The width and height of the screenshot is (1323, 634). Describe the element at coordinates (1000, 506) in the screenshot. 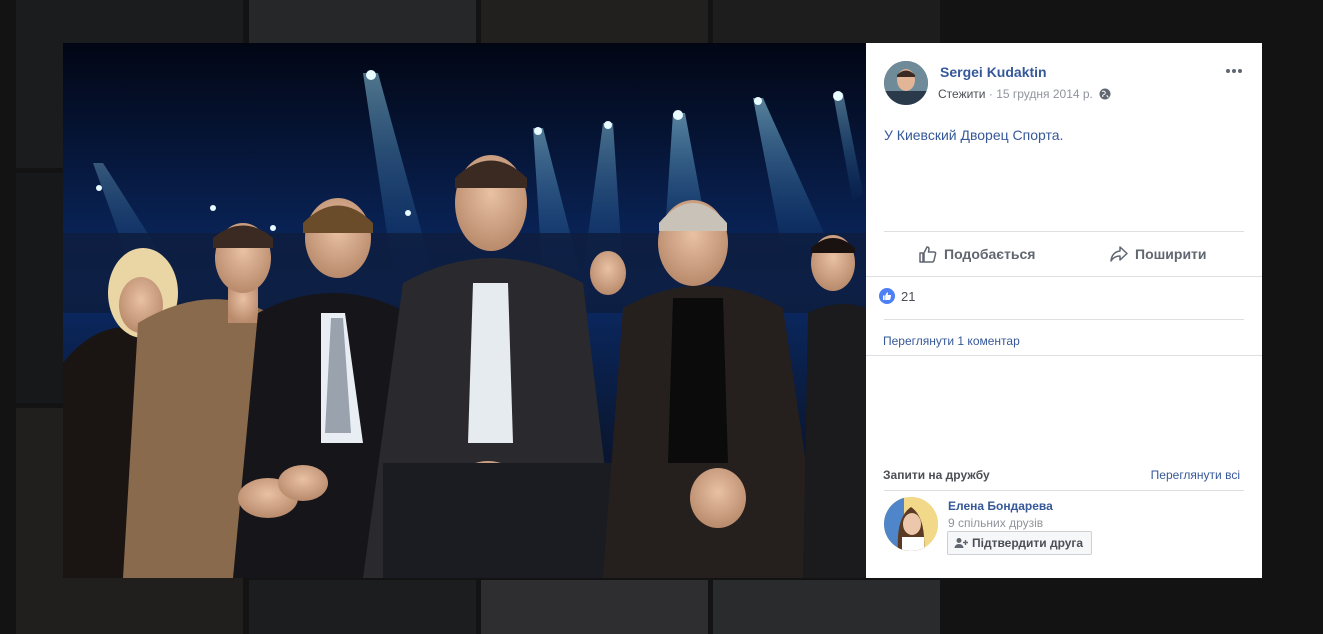

I see `friend-request-name: Елена Бондарева` at that location.